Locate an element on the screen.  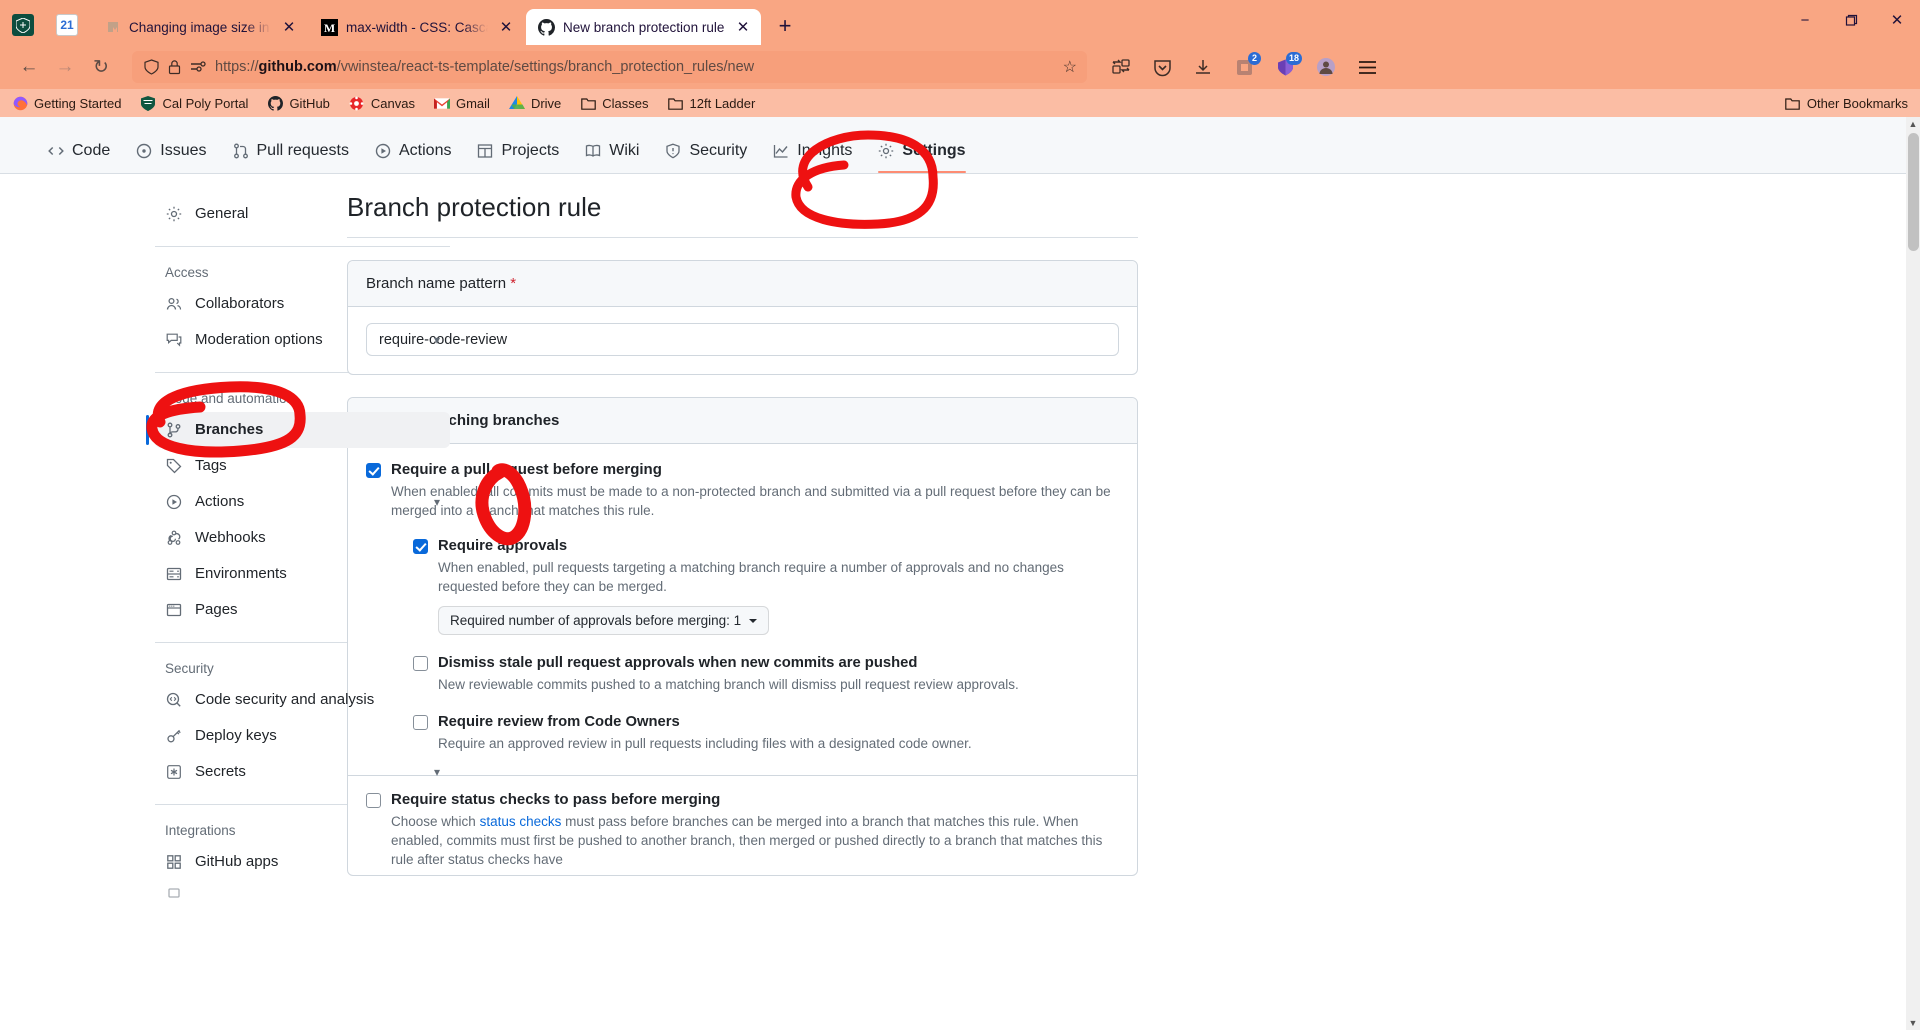
desc-part-1: Choose which is located at coordinates (435, 821).